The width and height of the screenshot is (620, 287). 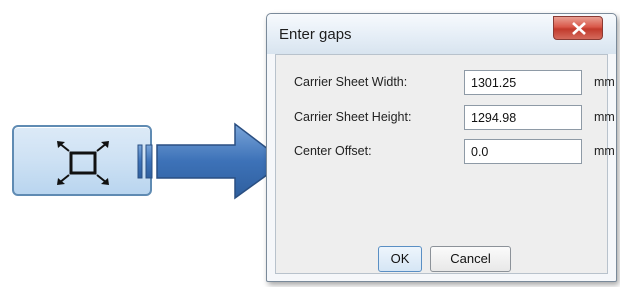 What do you see at coordinates (470, 259) in the screenshot?
I see `cancel-button: Cancel` at bounding box center [470, 259].